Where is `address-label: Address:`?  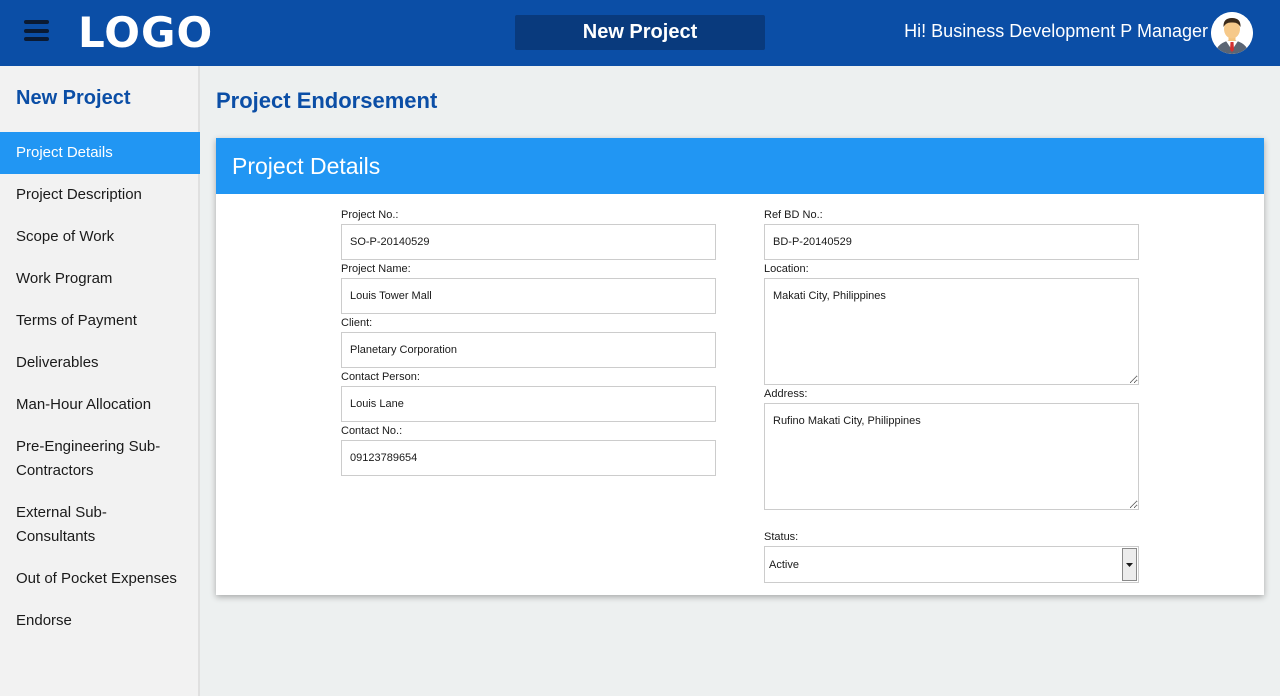 address-label: Address: is located at coordinates (786, 394).